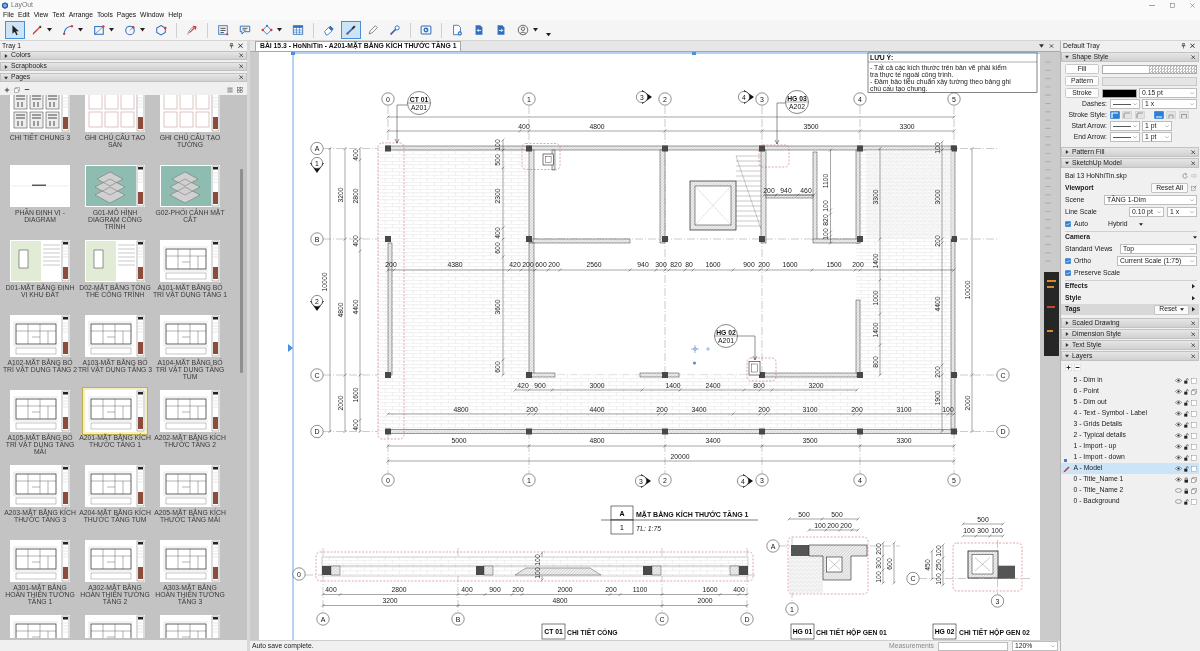 The image size is (1200, 651). I want to click on grid-view-icon, so click(240, 89).